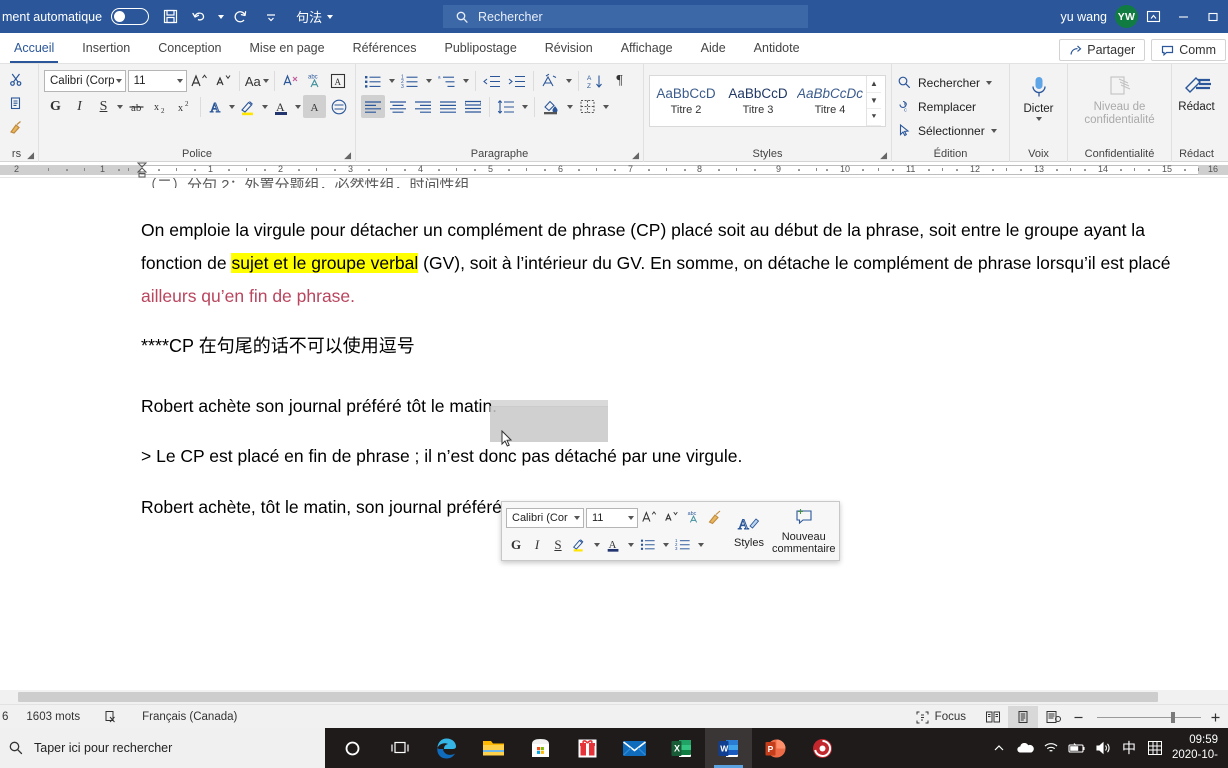 Image resolution: width=1228 pixels, height=768 pixels. Describe the element at coordinates (1188, 50) in the screenshot. I see `comments-button: Comm` at that location.